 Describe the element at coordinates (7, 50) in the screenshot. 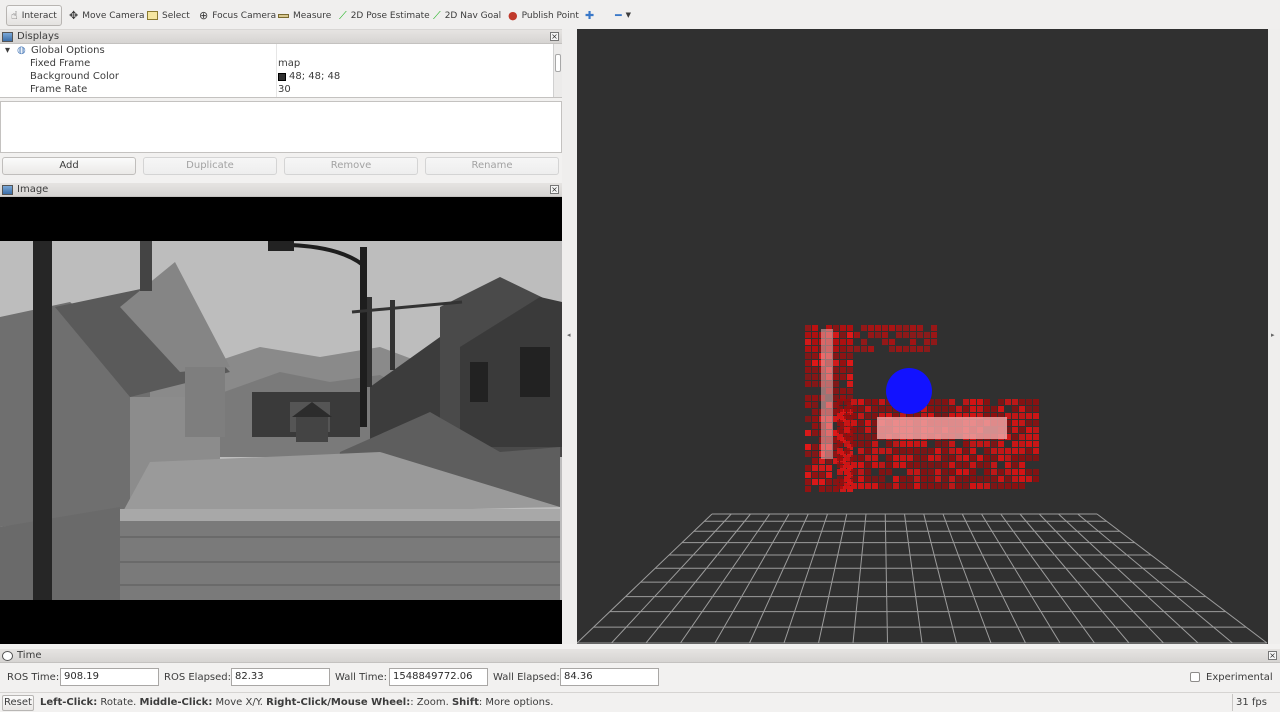

I see `expand-arrow-icon: ▾` at that location.